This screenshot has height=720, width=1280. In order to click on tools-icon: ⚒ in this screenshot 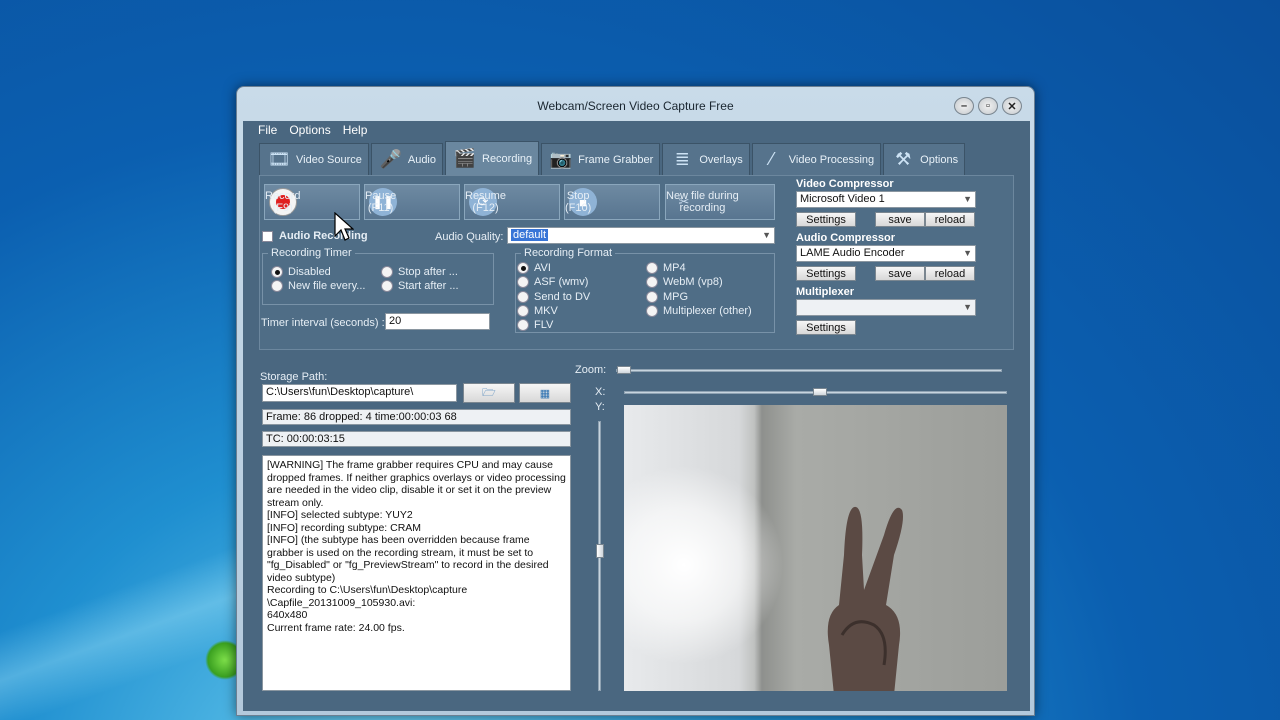, I will do `click(903, 159)`.